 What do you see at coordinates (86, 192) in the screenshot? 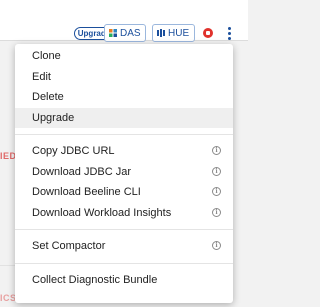
I see `menu-item-label: Download Beeline CLI` at bounding box center [86, 192].